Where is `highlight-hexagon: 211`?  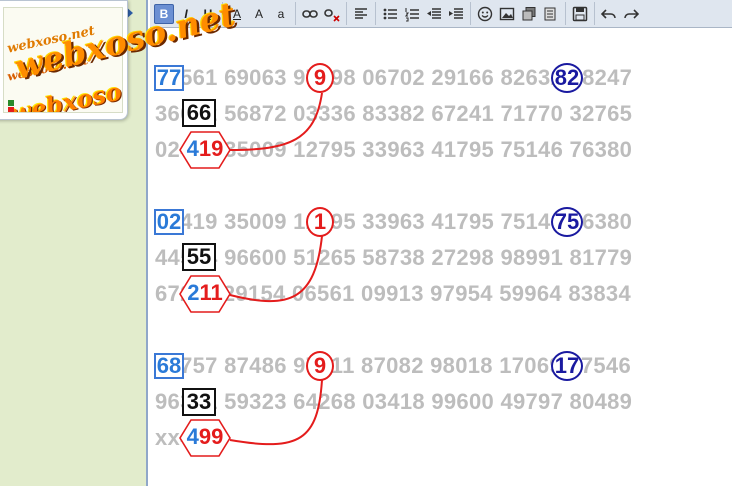 highlight-hexagon: 211 is located at coordinates (205, 294).